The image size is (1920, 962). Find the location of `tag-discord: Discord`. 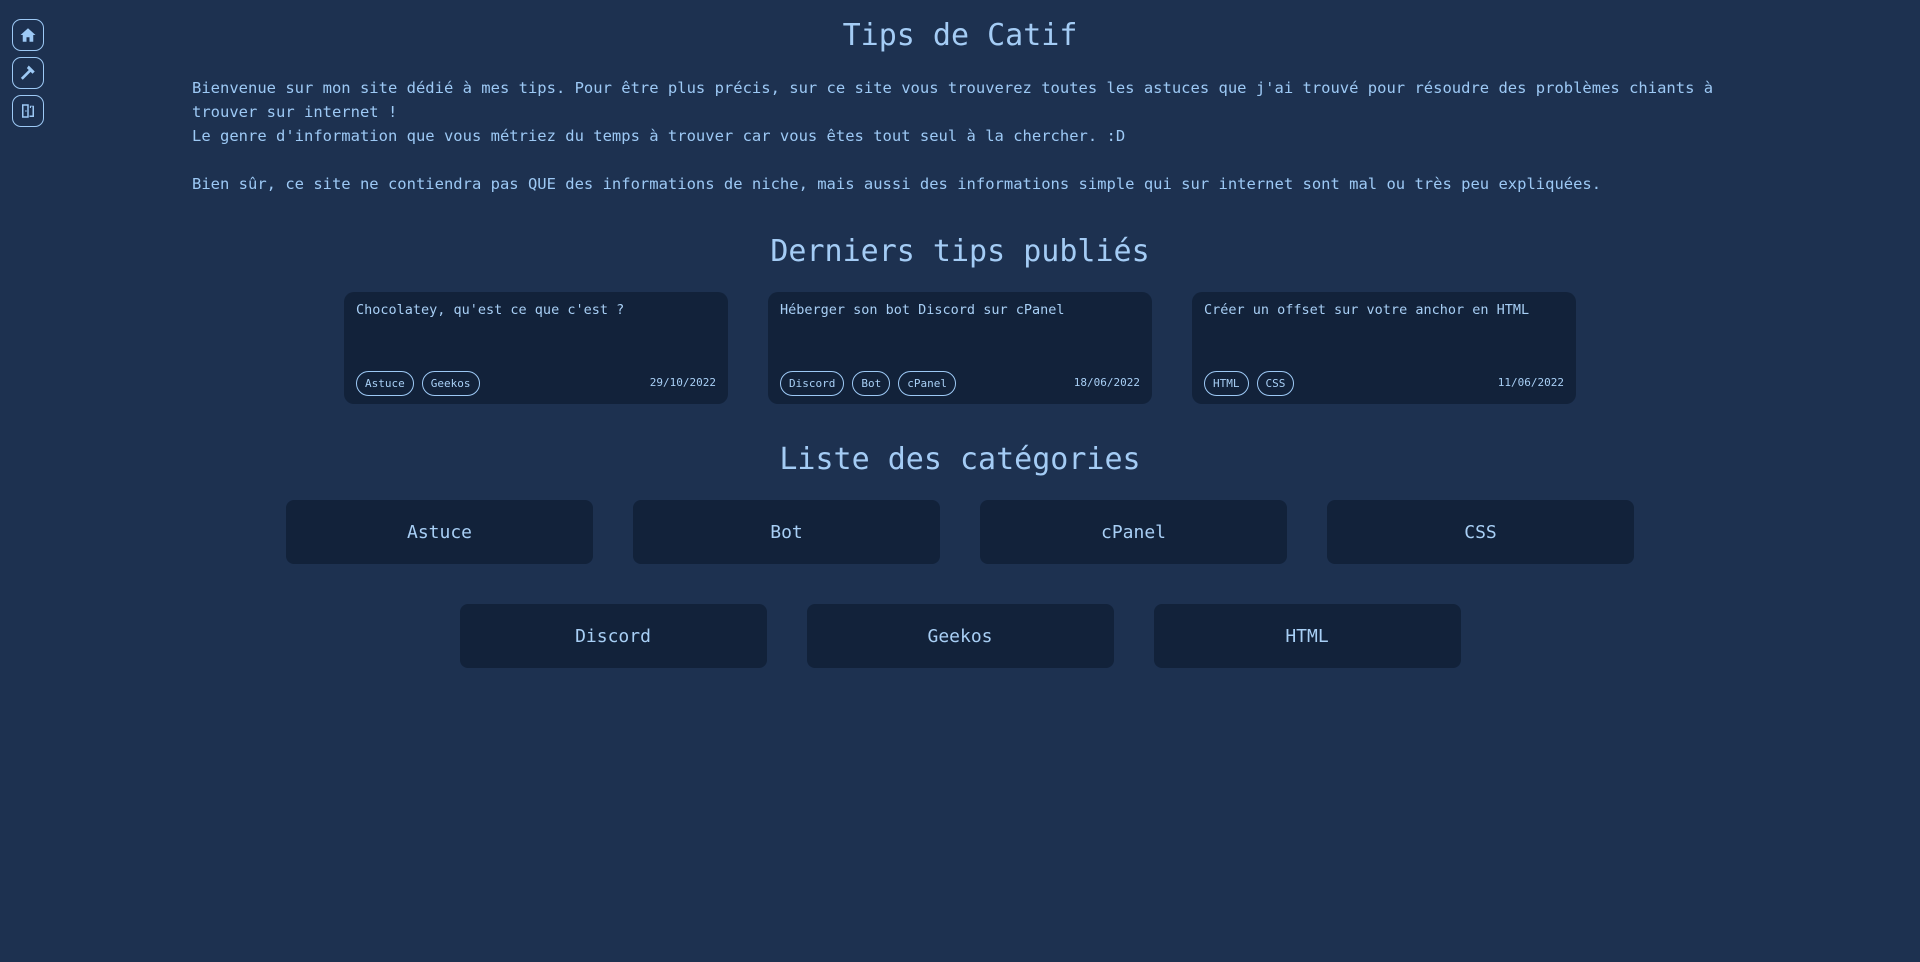

tag-discord: Discord is located at coordinates (812, 383).